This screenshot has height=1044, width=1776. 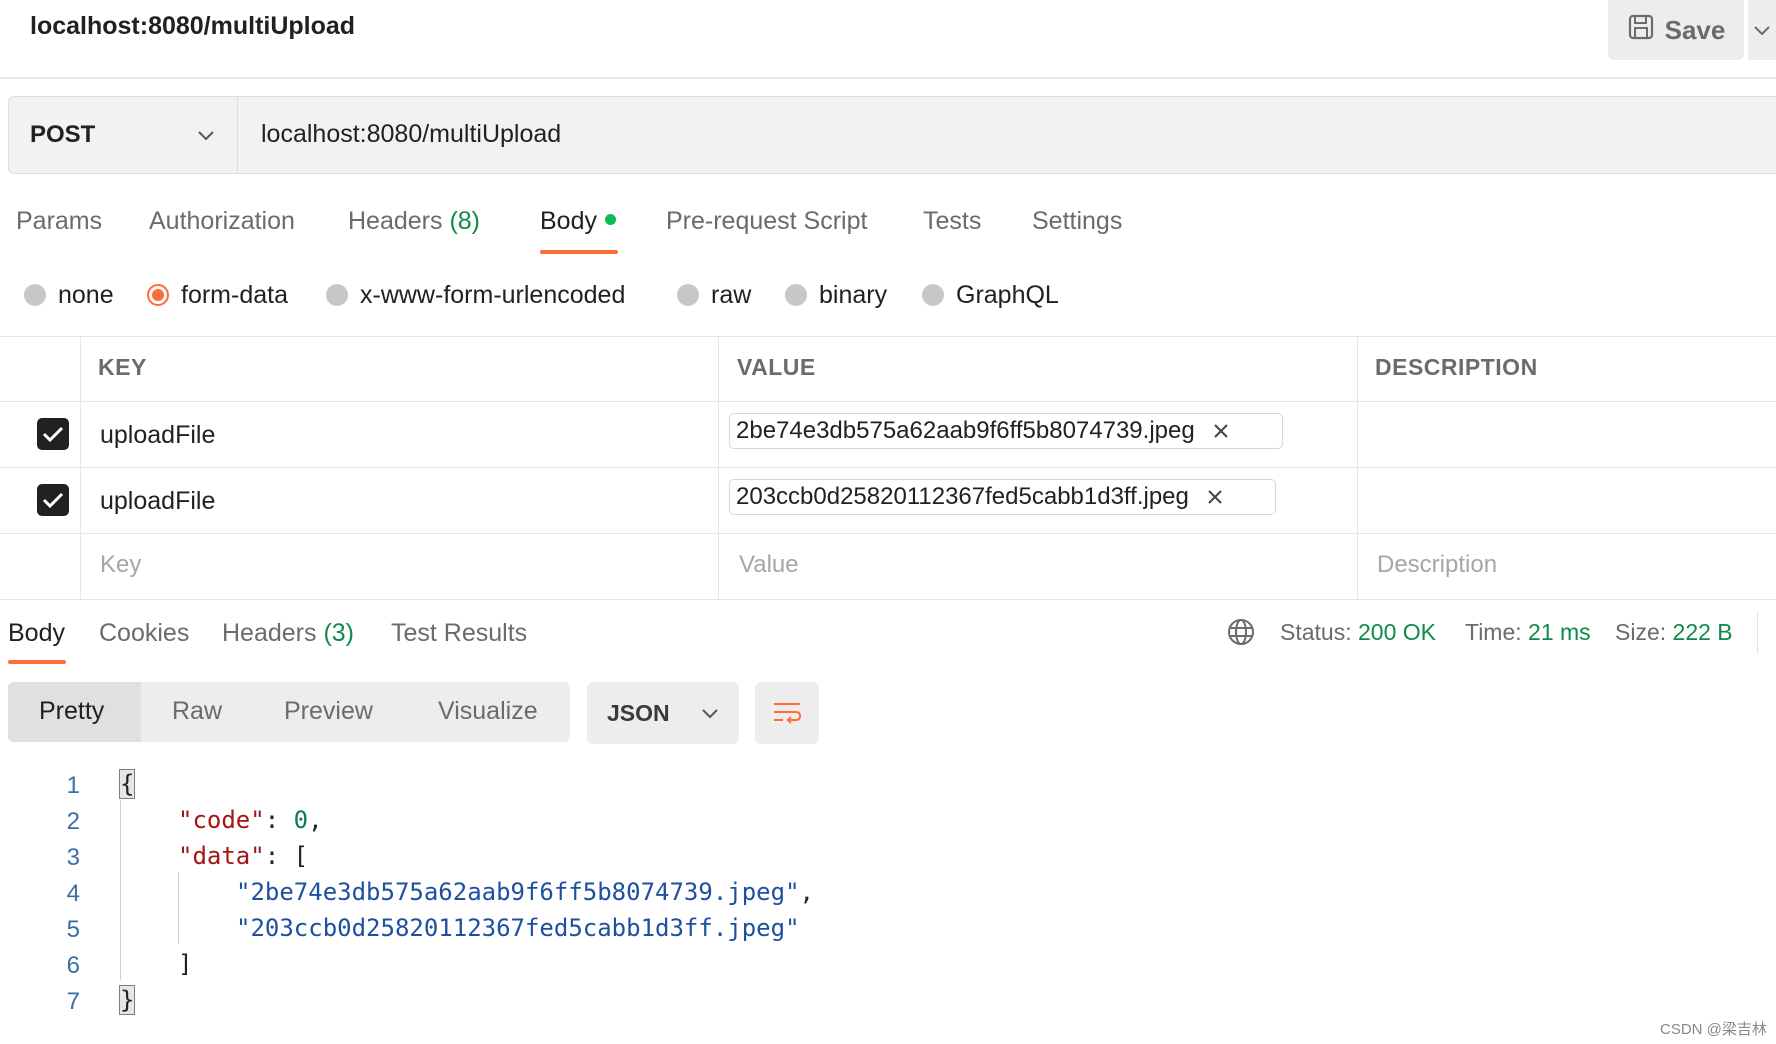 What do you see at coordinates (59, 221) in the screenshot?
I see `tab-params: Params` at bounding box center [59, 221].